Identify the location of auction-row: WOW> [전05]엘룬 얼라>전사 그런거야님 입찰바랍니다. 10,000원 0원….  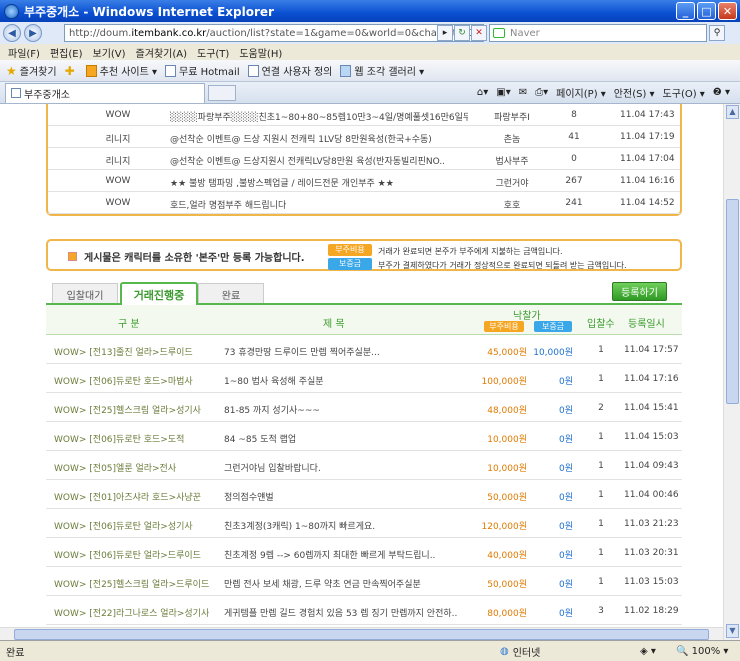
(364, 466).